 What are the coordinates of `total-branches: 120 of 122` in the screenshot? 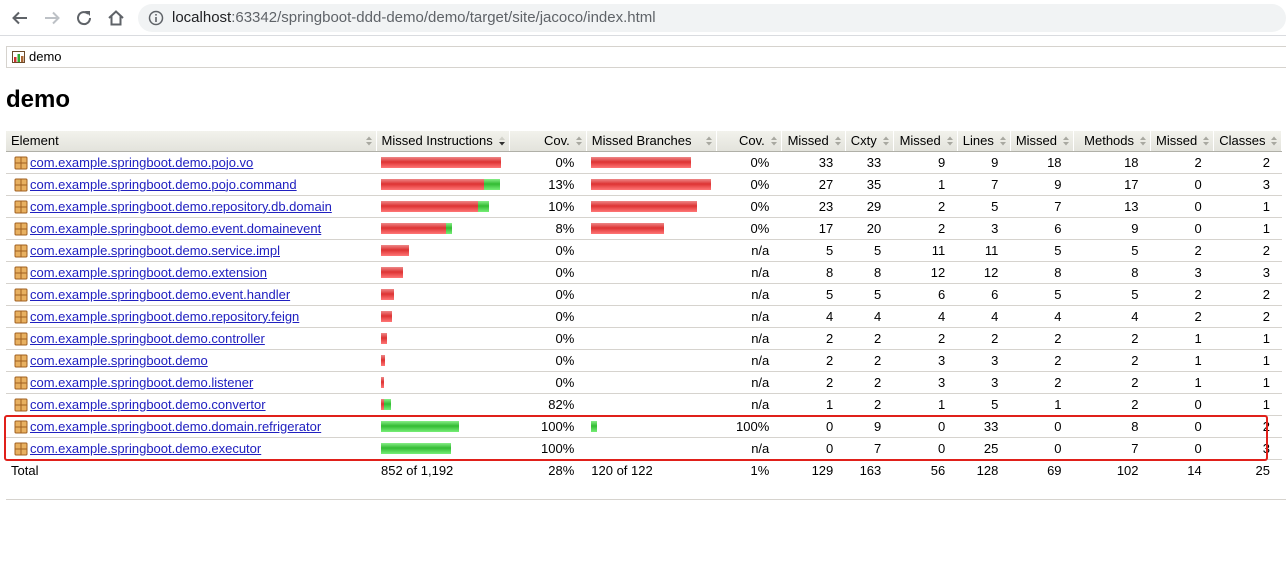 It's located at (622, 470).